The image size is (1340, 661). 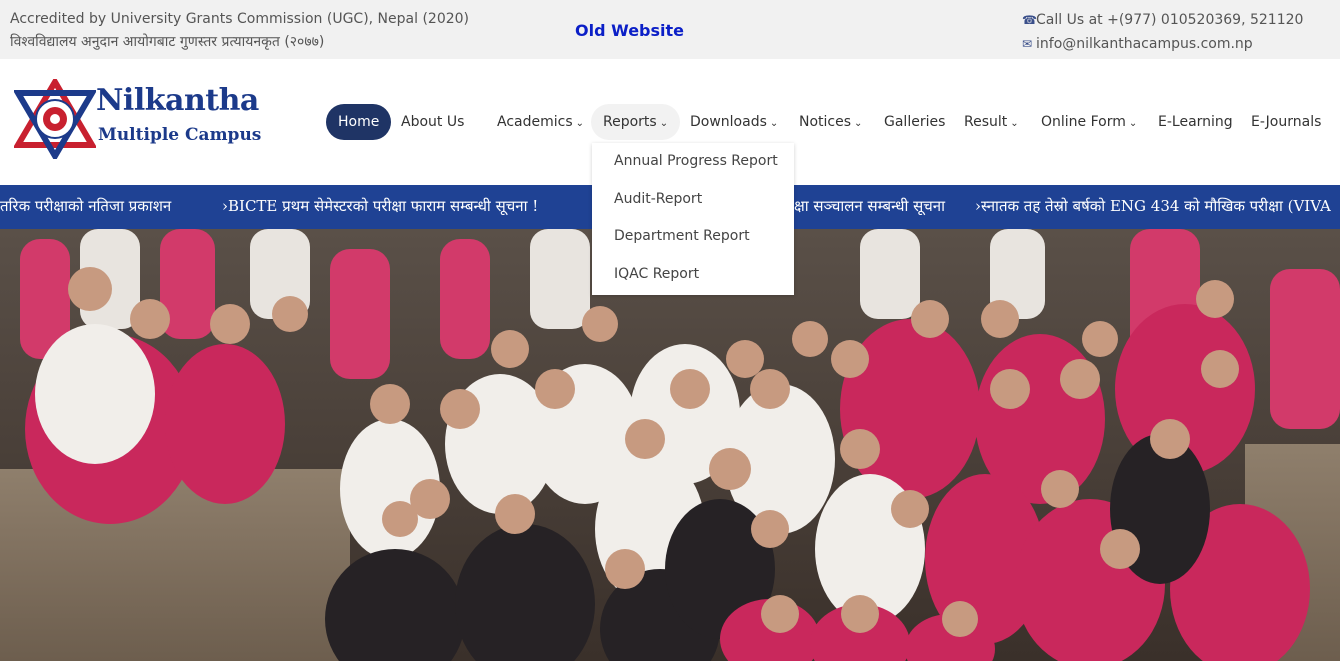 I want to click on nav-e-journals: E-Journals, so click(x=1286, y=122).